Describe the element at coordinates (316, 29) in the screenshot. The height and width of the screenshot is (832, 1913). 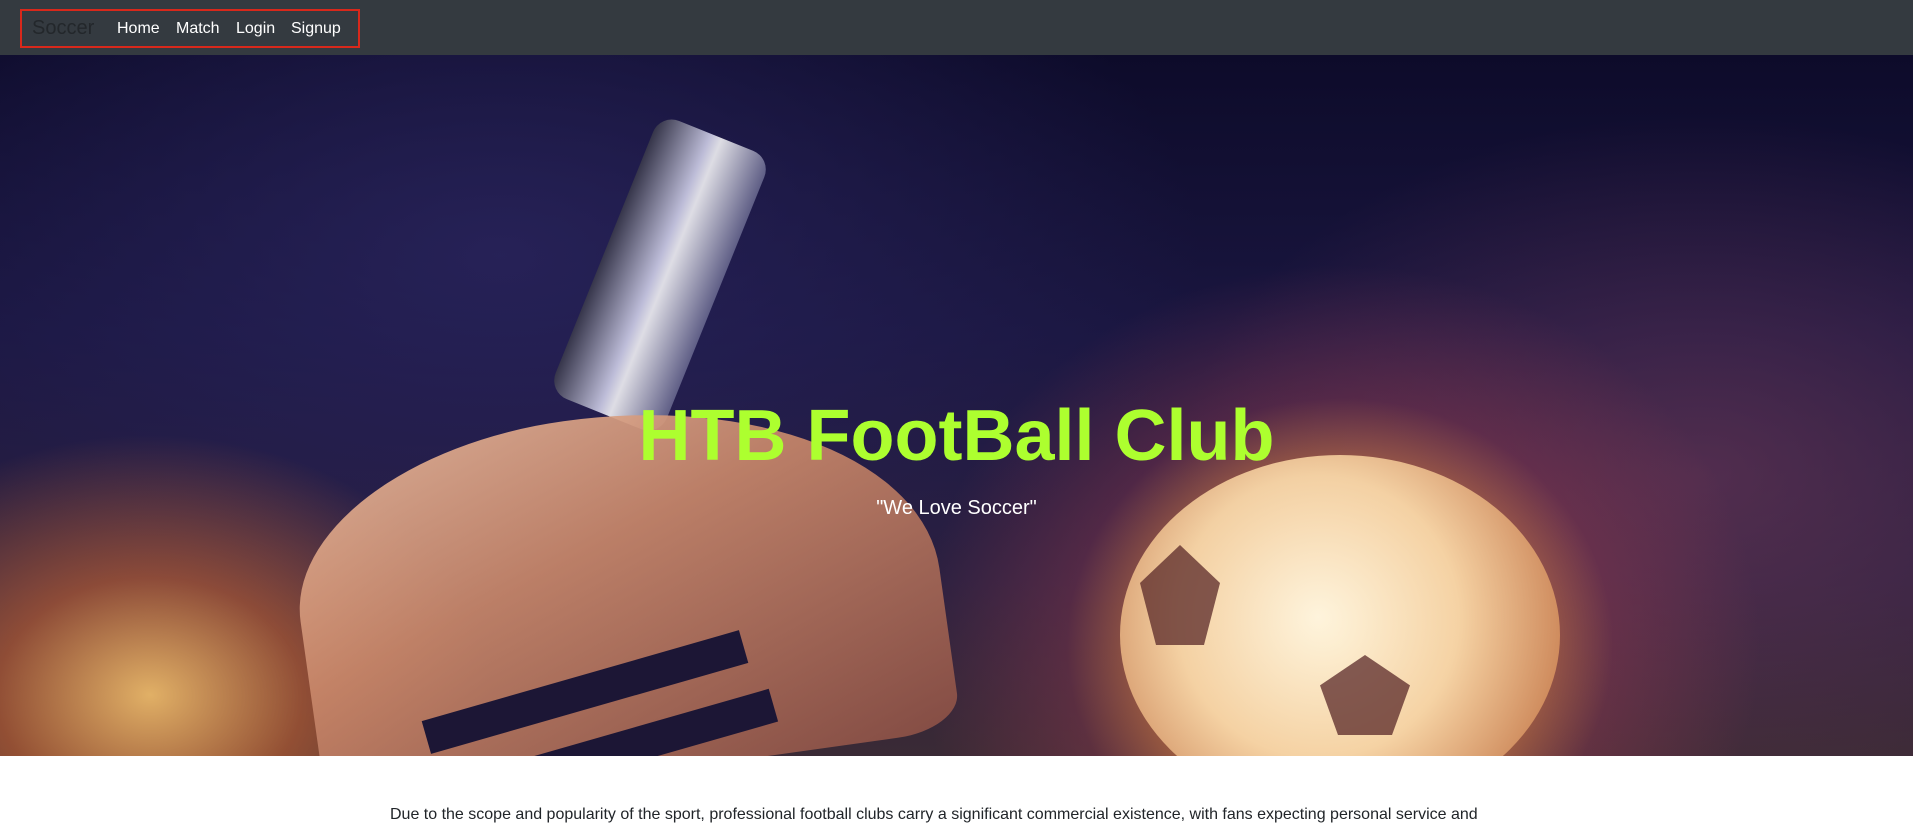
I see `nav-link-signup: Signup` at that location.